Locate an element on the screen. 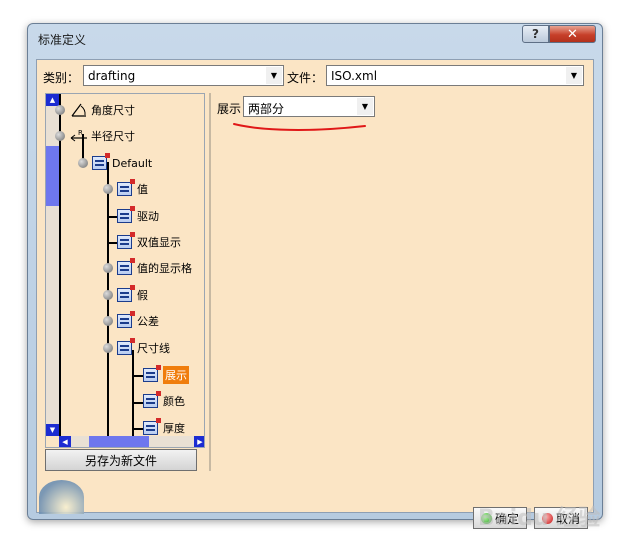  tree-node-value: 值 is located at coordinates (125, 188).